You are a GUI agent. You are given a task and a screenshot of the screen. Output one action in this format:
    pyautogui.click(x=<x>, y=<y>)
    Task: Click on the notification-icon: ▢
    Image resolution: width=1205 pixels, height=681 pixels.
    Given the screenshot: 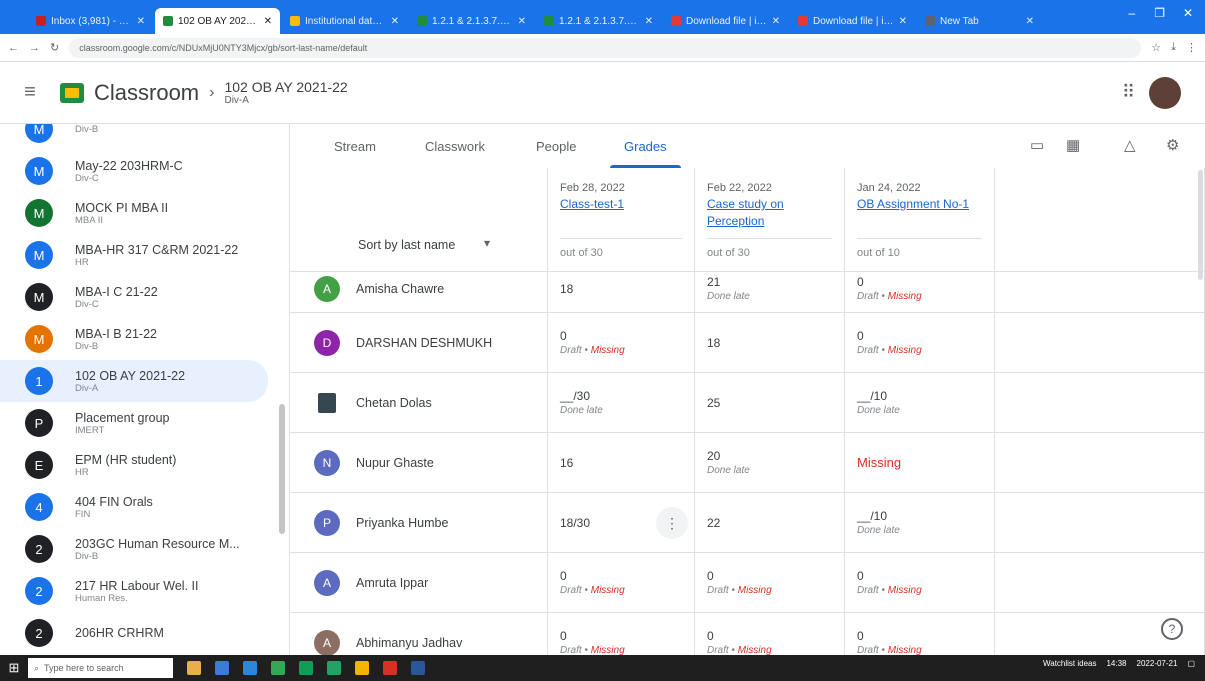 What is the action you would take?
    pyautogui.click(x=1191, y=663)
    